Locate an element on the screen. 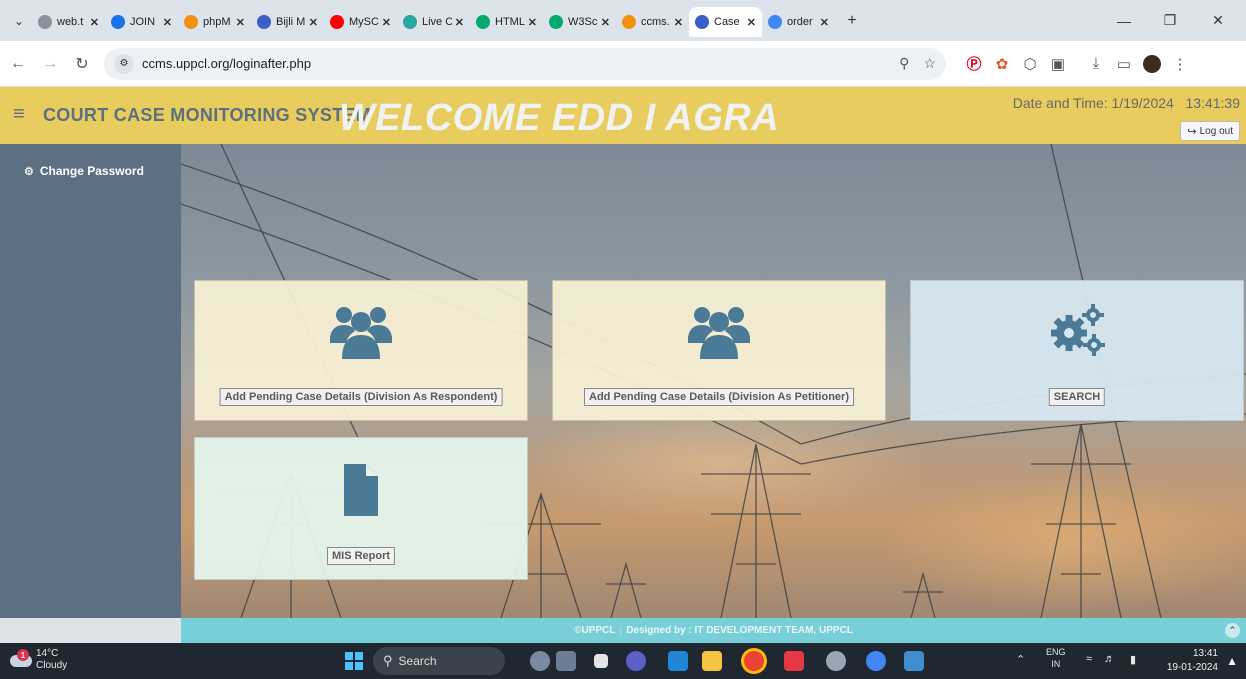 The height and width of the screenshot is (679, 1246). weather-widget: 14°C Cloudy is located at coordinates (51, 660).